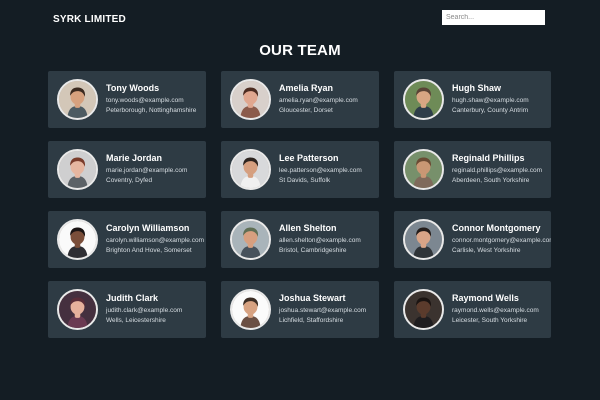 The image size is (600, 400). I want to click on member-location: Bristol, Cambridgeshire, so click(313, 250).